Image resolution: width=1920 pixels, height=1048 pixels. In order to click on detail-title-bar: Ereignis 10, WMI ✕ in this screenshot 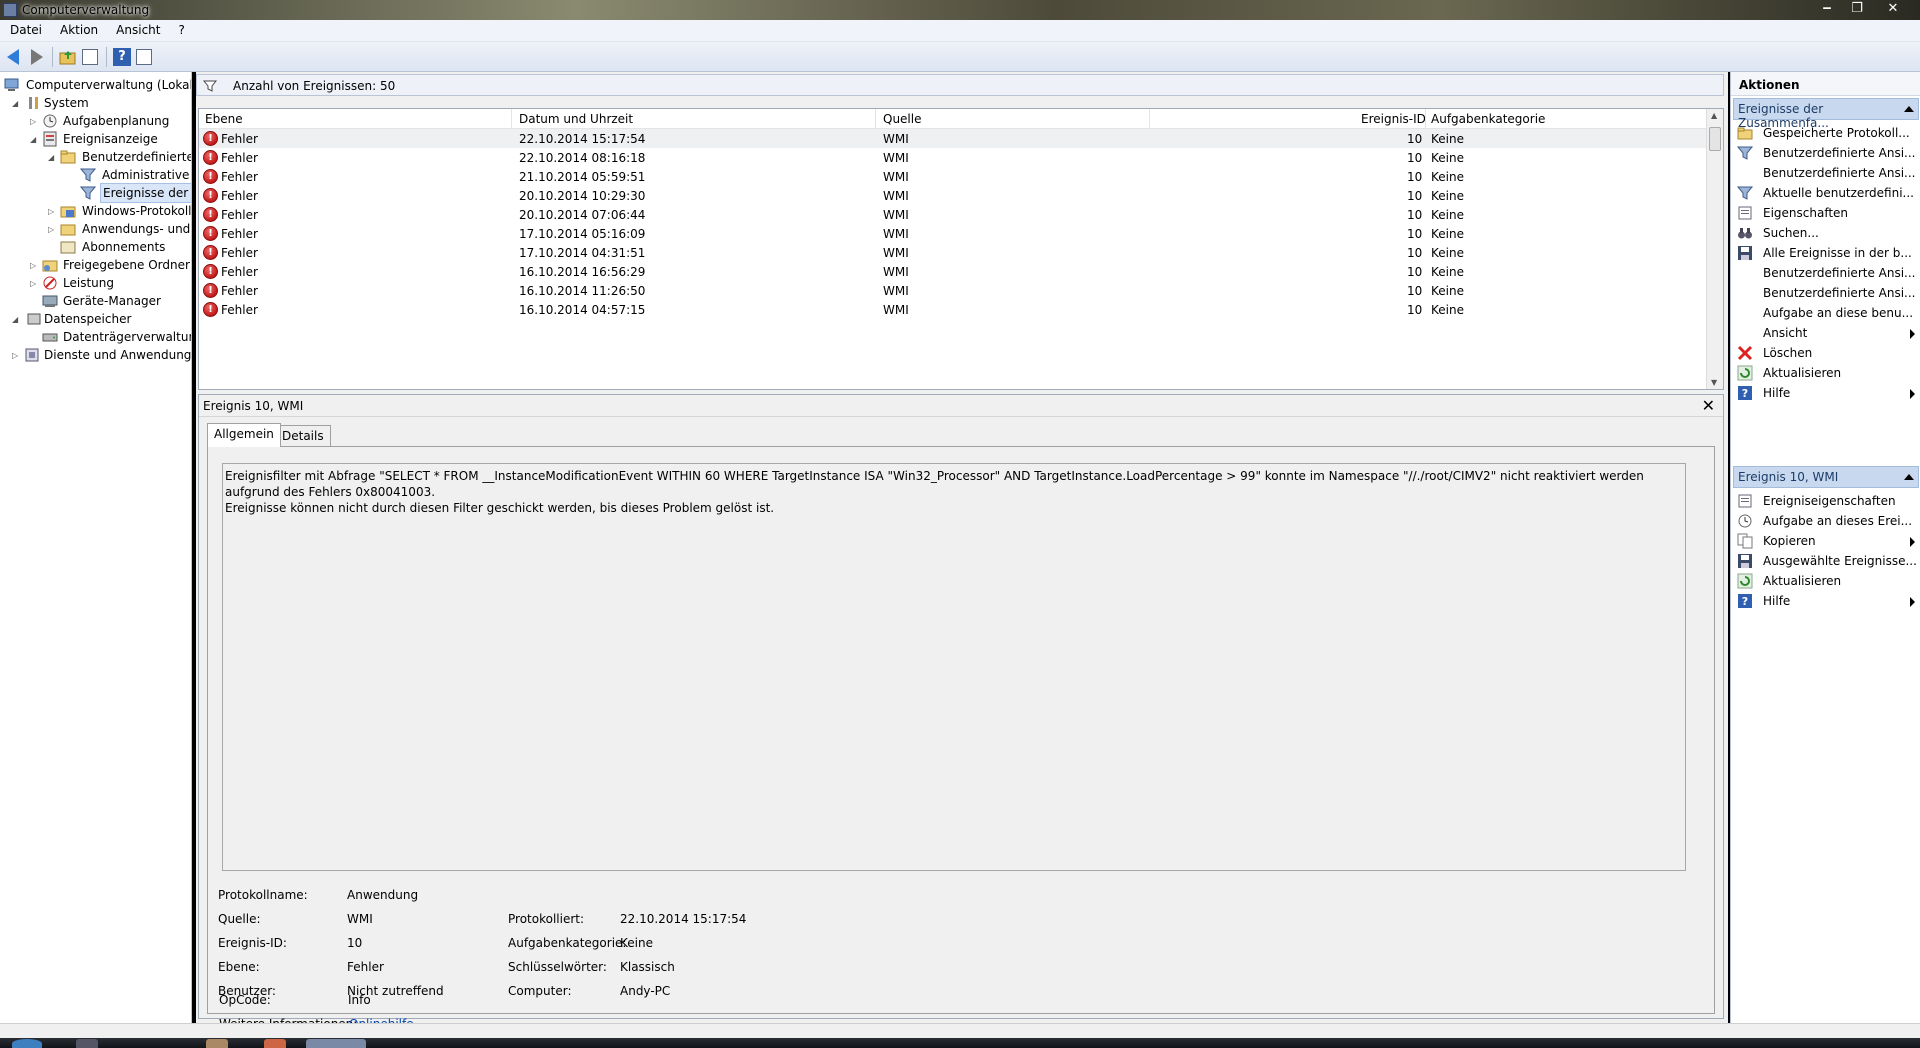, I will do `click(961, 406)`.